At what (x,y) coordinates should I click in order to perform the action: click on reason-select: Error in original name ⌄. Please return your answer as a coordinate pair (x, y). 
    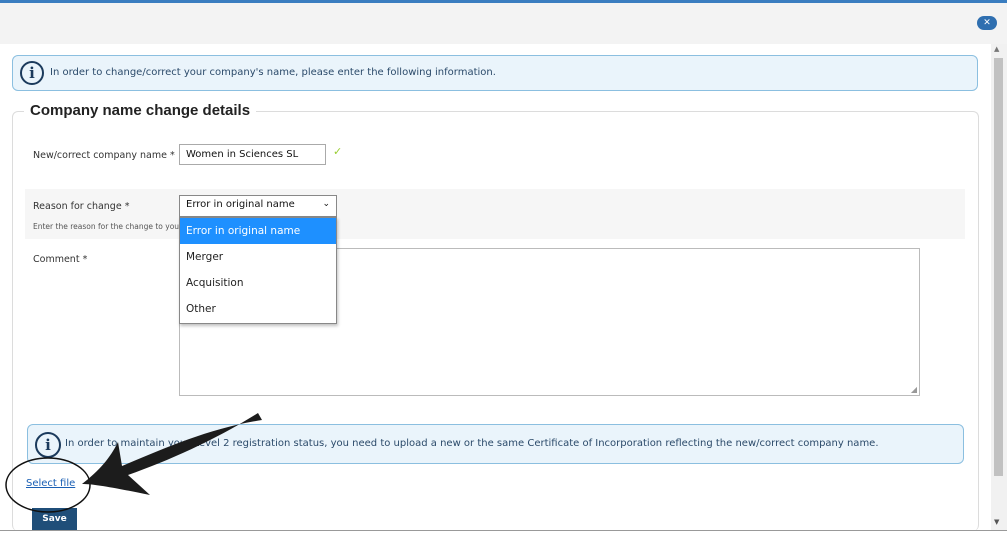
    Looking at the image, I should click on (258, 206).